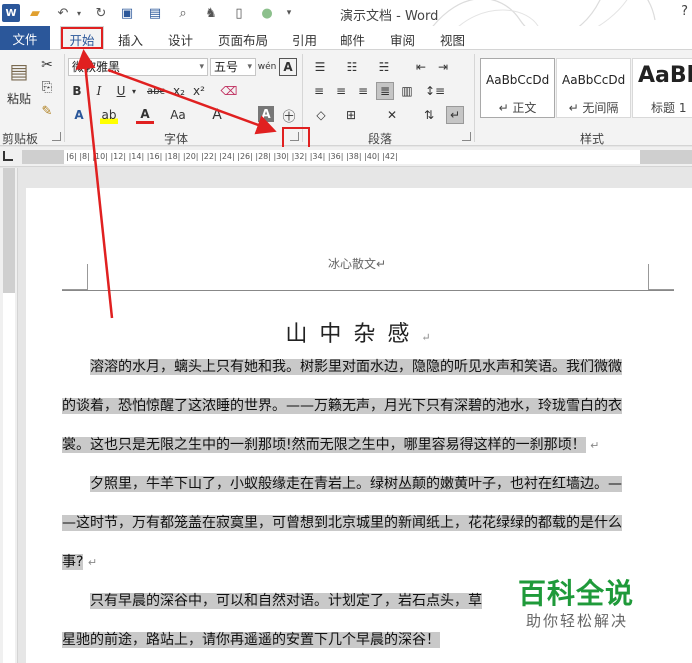 The width and height of the screenshot is (692, 663). I want to click on word-logo-icon: W, so click(11, 13).